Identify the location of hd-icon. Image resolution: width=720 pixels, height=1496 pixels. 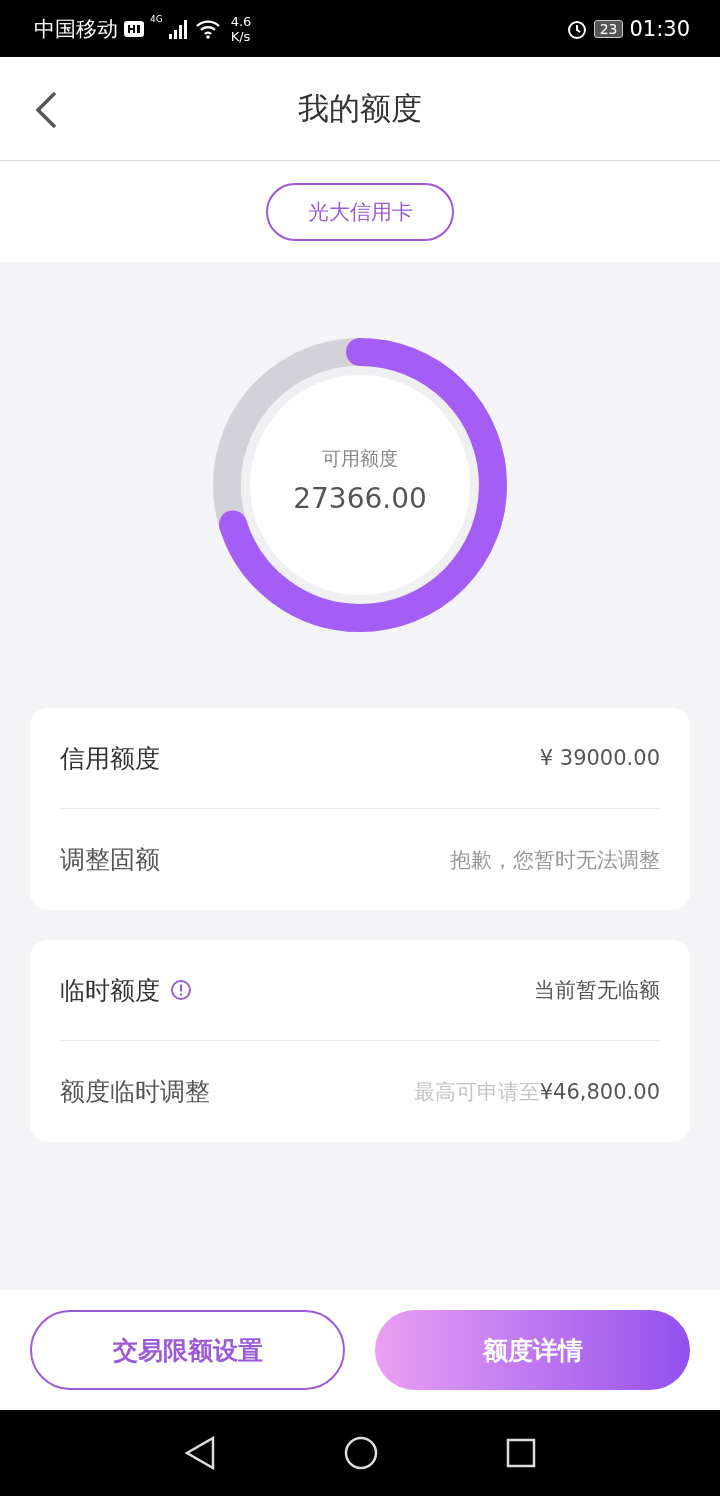
(134, 28).